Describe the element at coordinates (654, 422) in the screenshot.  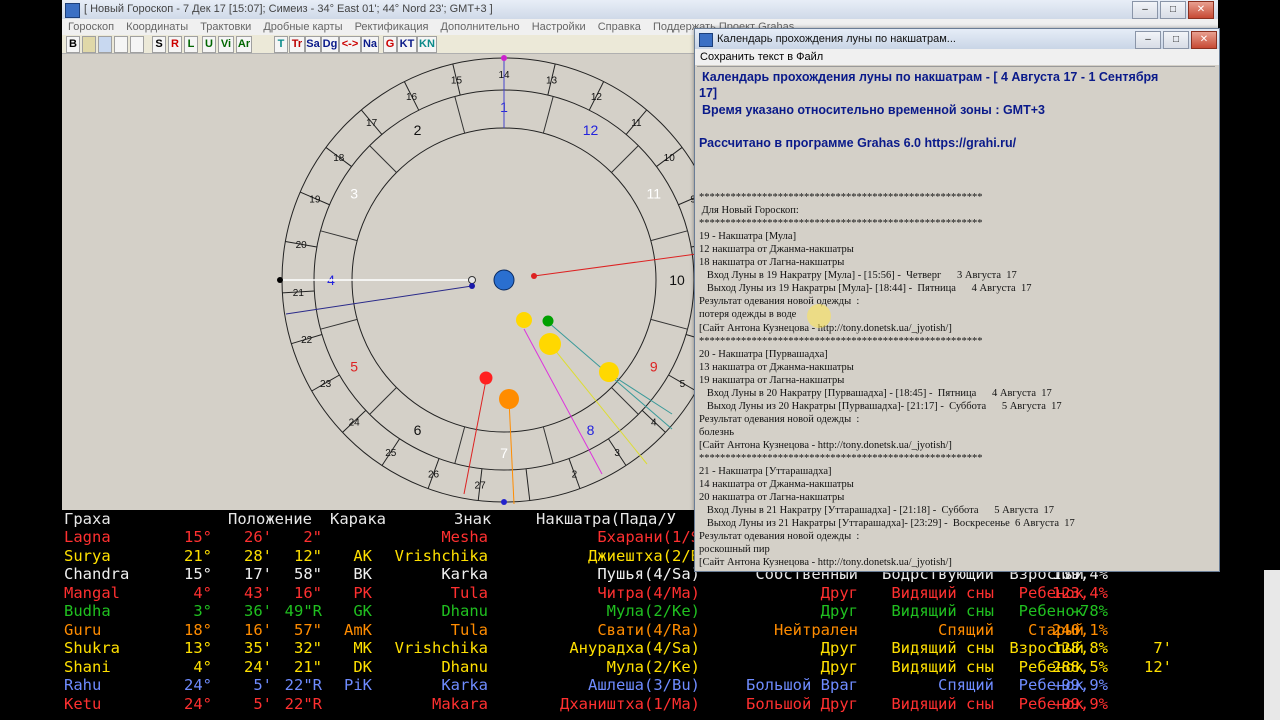
I see `nakshatra-number: 4` at that location.